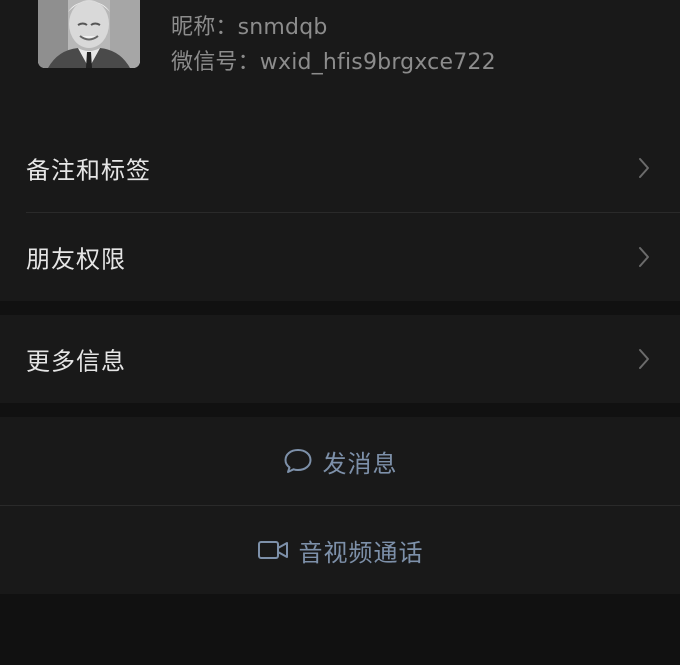 The image size is (680, 665). I want to click on more-info-group: 更多信息, so click(340, 359).